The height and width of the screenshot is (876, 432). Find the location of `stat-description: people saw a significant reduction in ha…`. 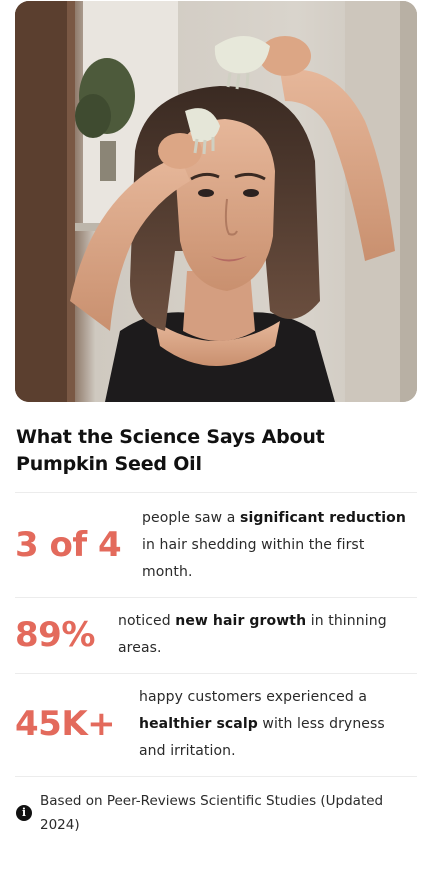

stat-description: people saw a significant reduction in ha… is located at coordinates (278, 545).